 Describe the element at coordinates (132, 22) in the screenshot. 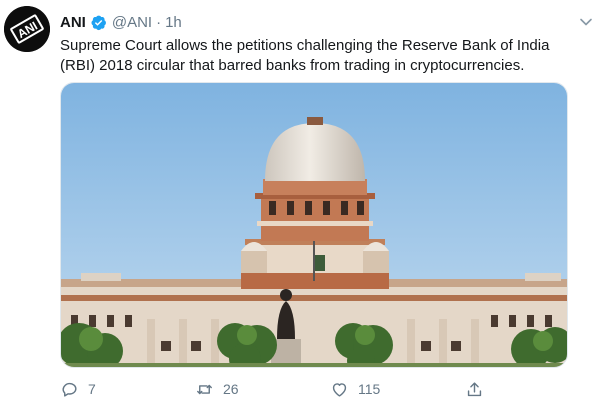

I see `author-handle: @ANI` at that location.